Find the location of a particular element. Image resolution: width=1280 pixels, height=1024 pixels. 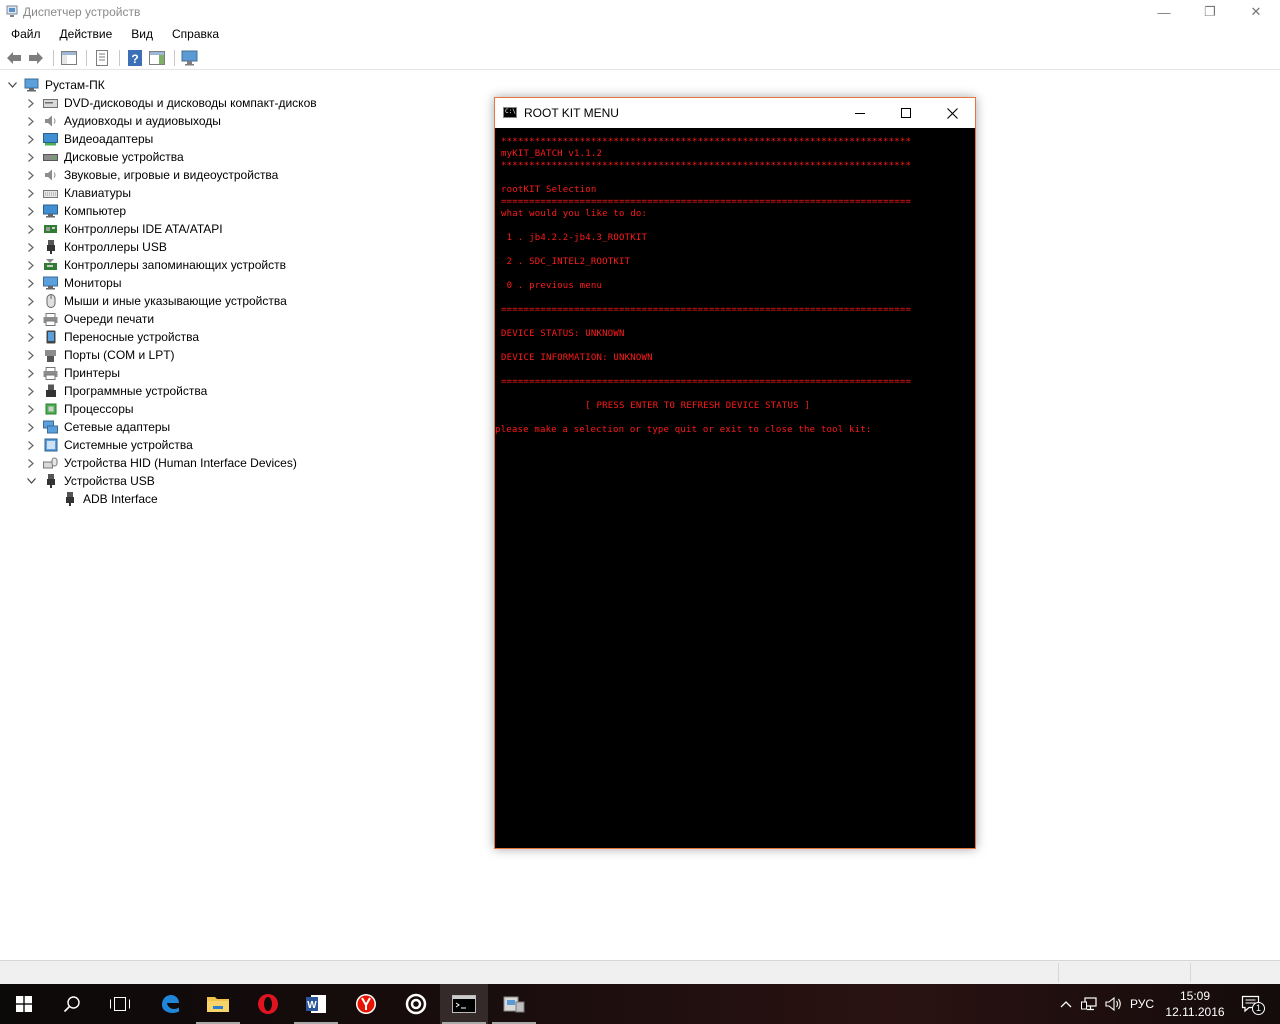

toolbar-separator is located at coordinates (86, 57).